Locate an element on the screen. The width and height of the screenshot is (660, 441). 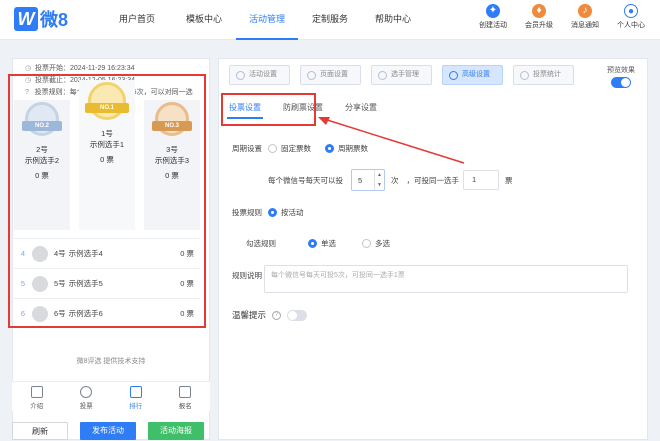
tab-signup: 报名 is located at coordinates (186, 396).